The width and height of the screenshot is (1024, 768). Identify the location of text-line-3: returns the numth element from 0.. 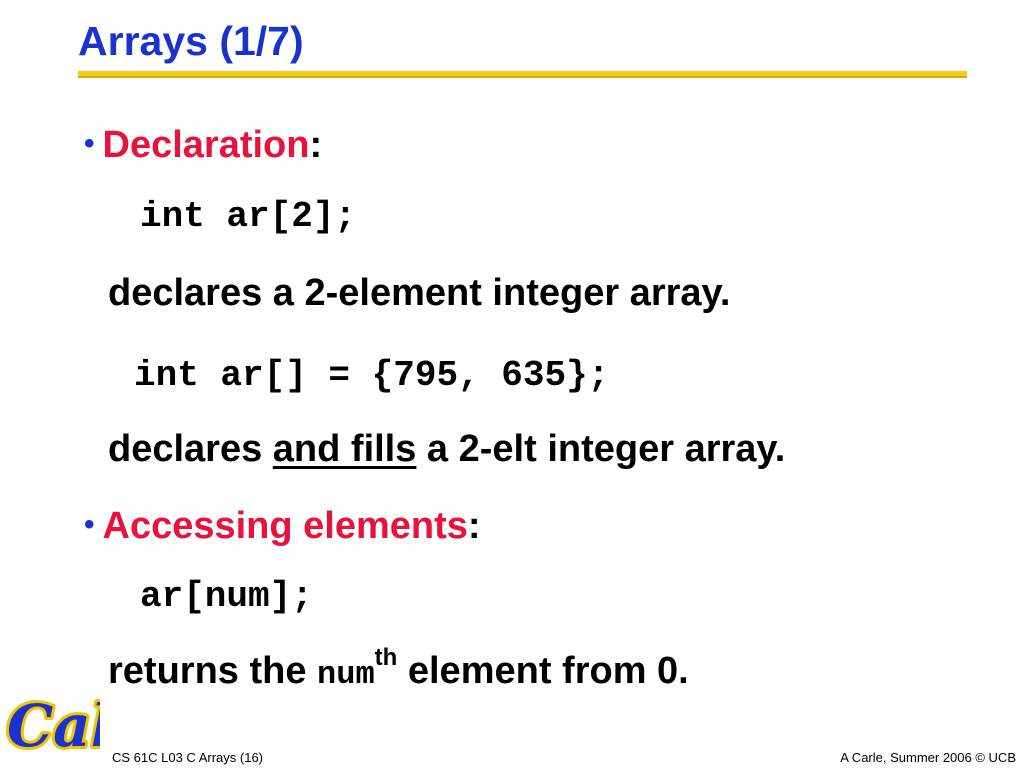
(398, 669).